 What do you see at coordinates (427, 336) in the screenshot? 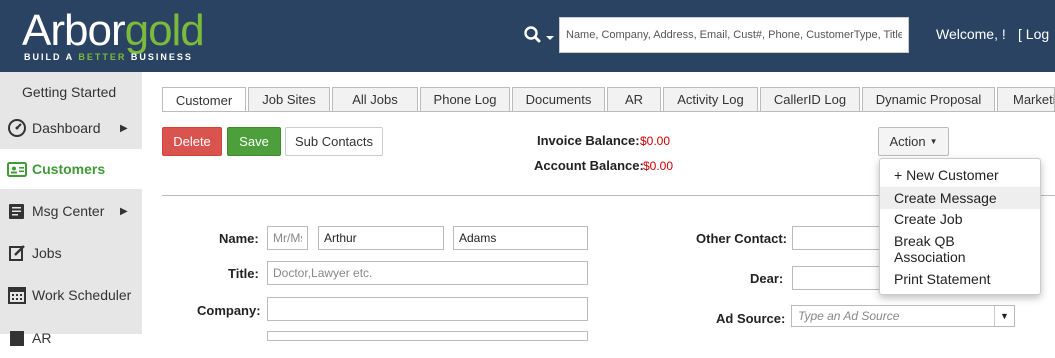
I see `address-input` at bounding box center [427, 336].